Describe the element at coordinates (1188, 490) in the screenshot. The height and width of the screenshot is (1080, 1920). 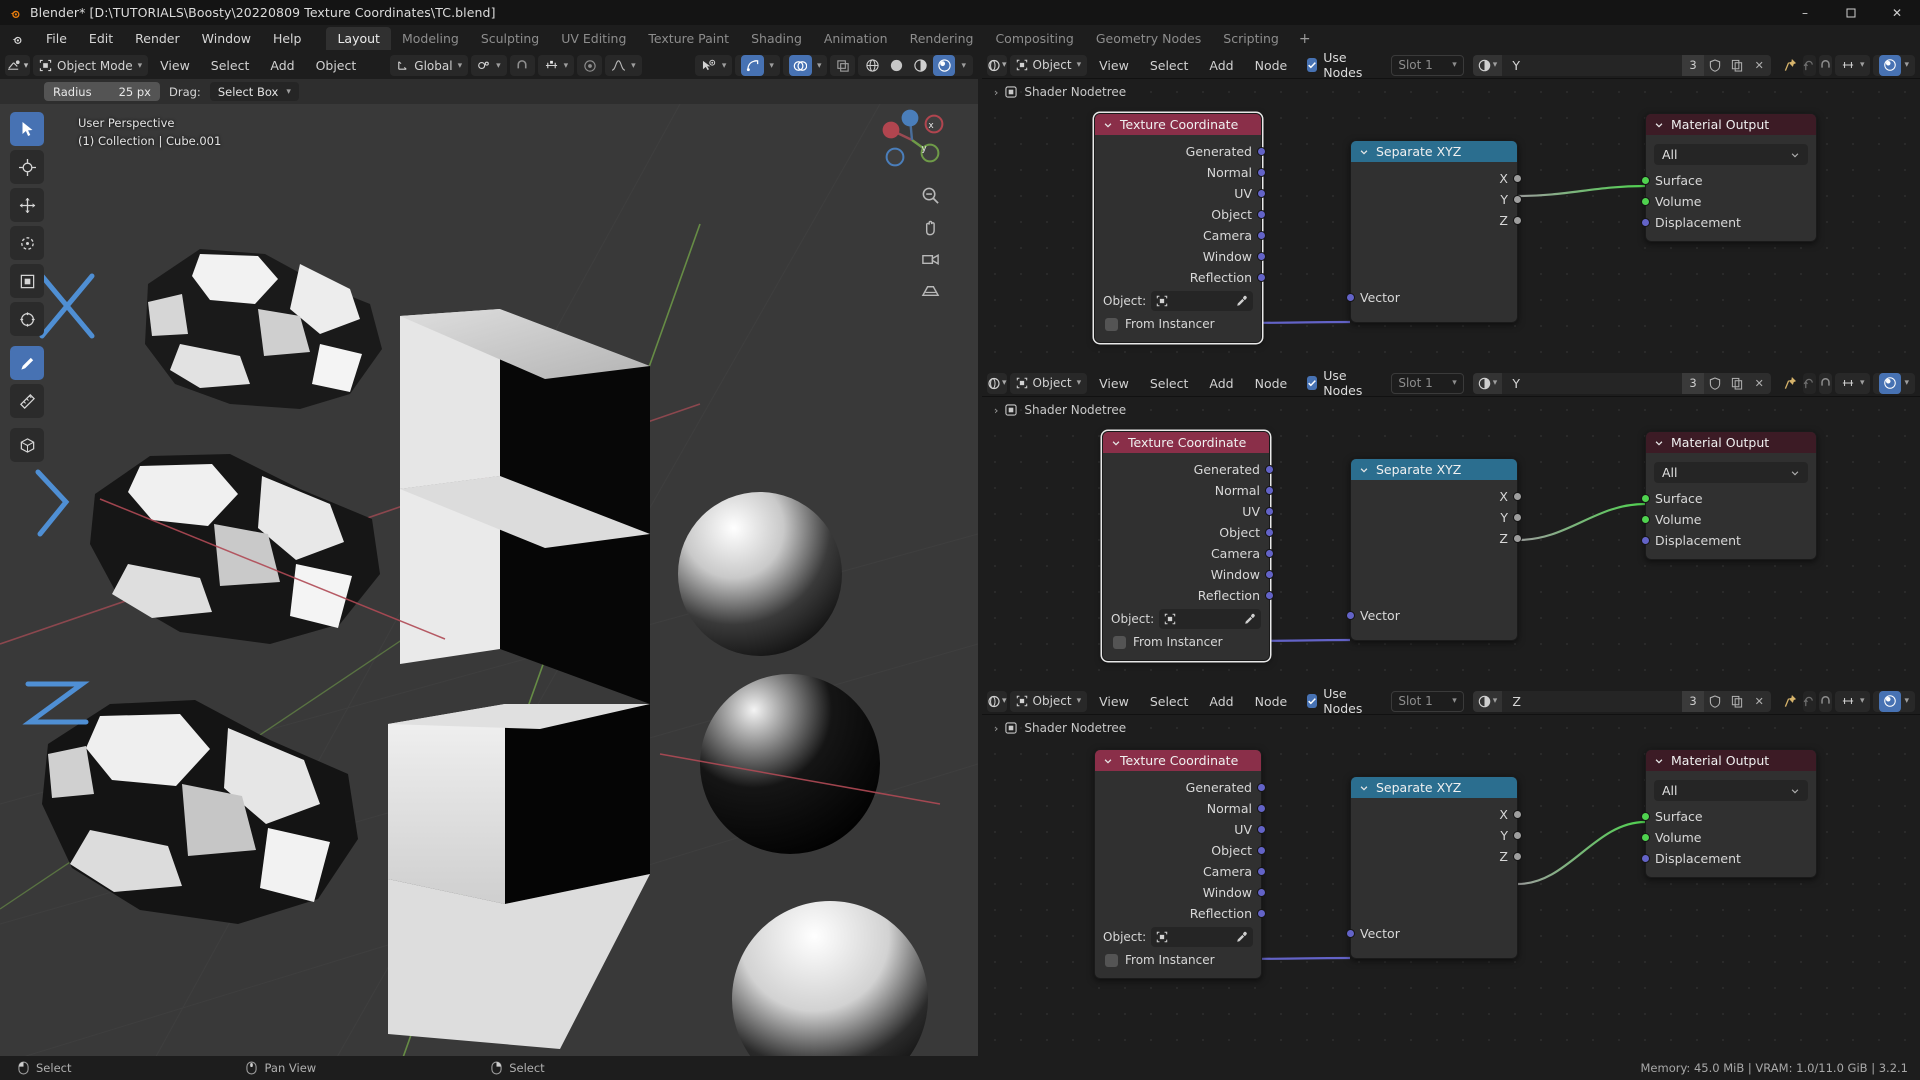
I see `texcoord-output-1-normal: Normal` at that location.